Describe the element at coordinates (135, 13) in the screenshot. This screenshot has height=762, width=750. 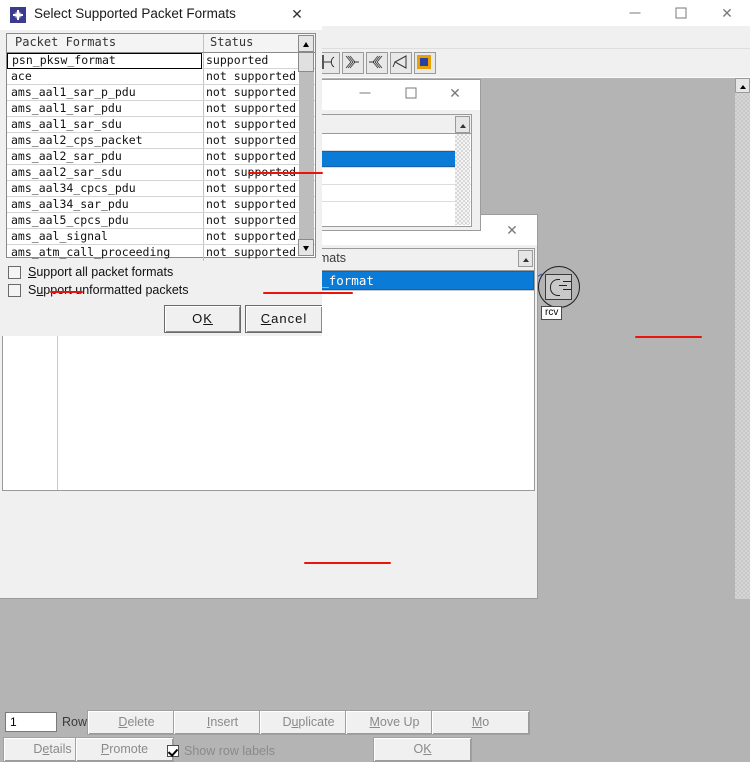
I see `select-dialog-title: Select Supported Packet Formats` at that location.